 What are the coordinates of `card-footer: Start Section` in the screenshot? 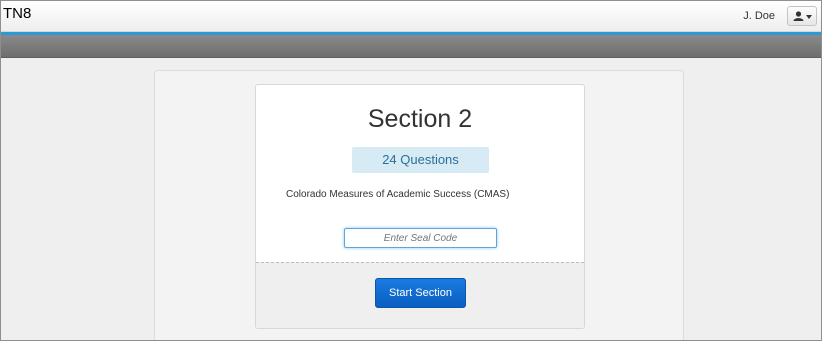 It's located at (420, 295).